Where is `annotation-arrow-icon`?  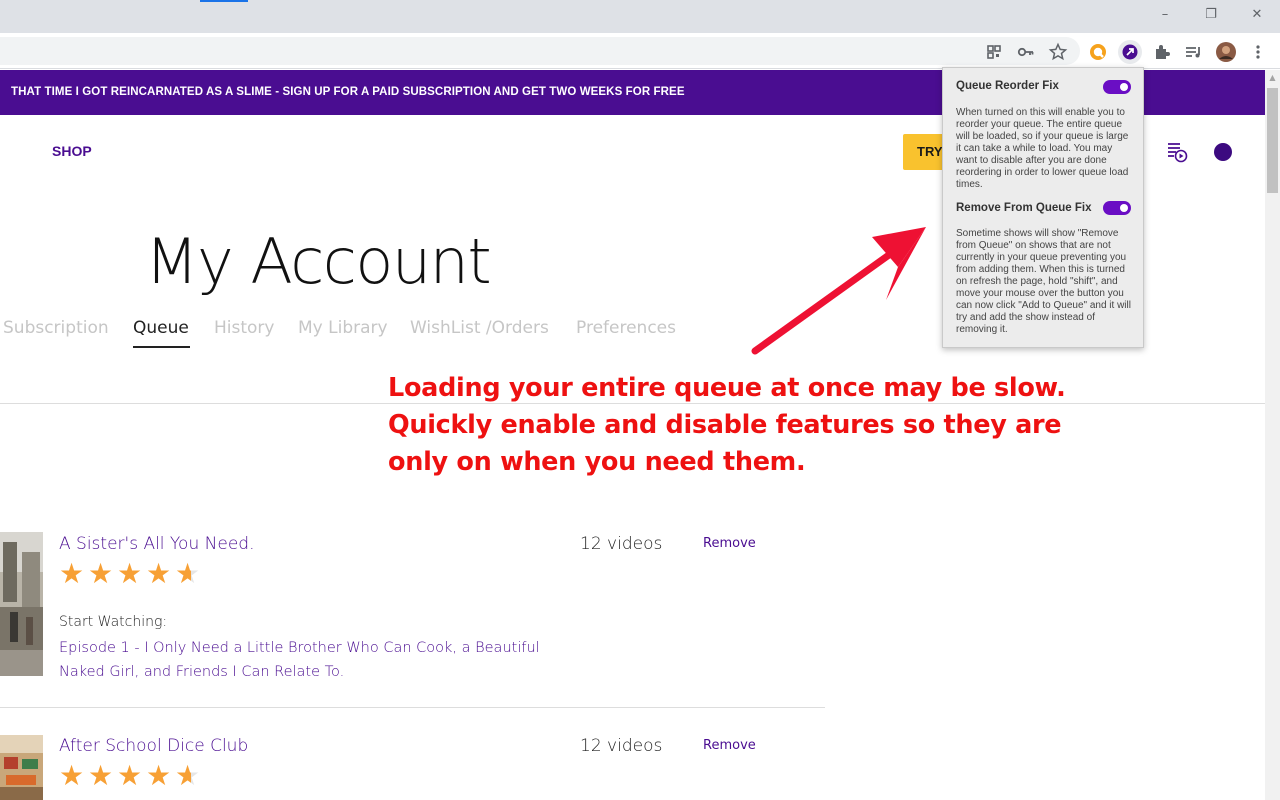 annotation-arrow-icon is located at coordinates (838, 291).